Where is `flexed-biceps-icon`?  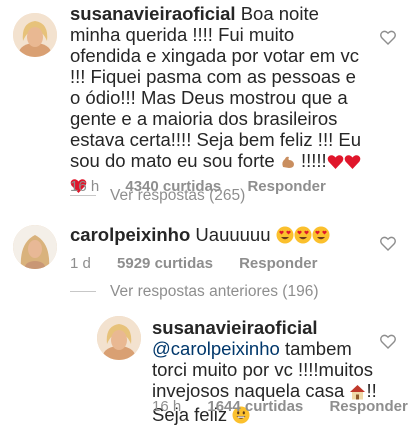 flexed-biceps-icon is located at coordinates (288, 163).